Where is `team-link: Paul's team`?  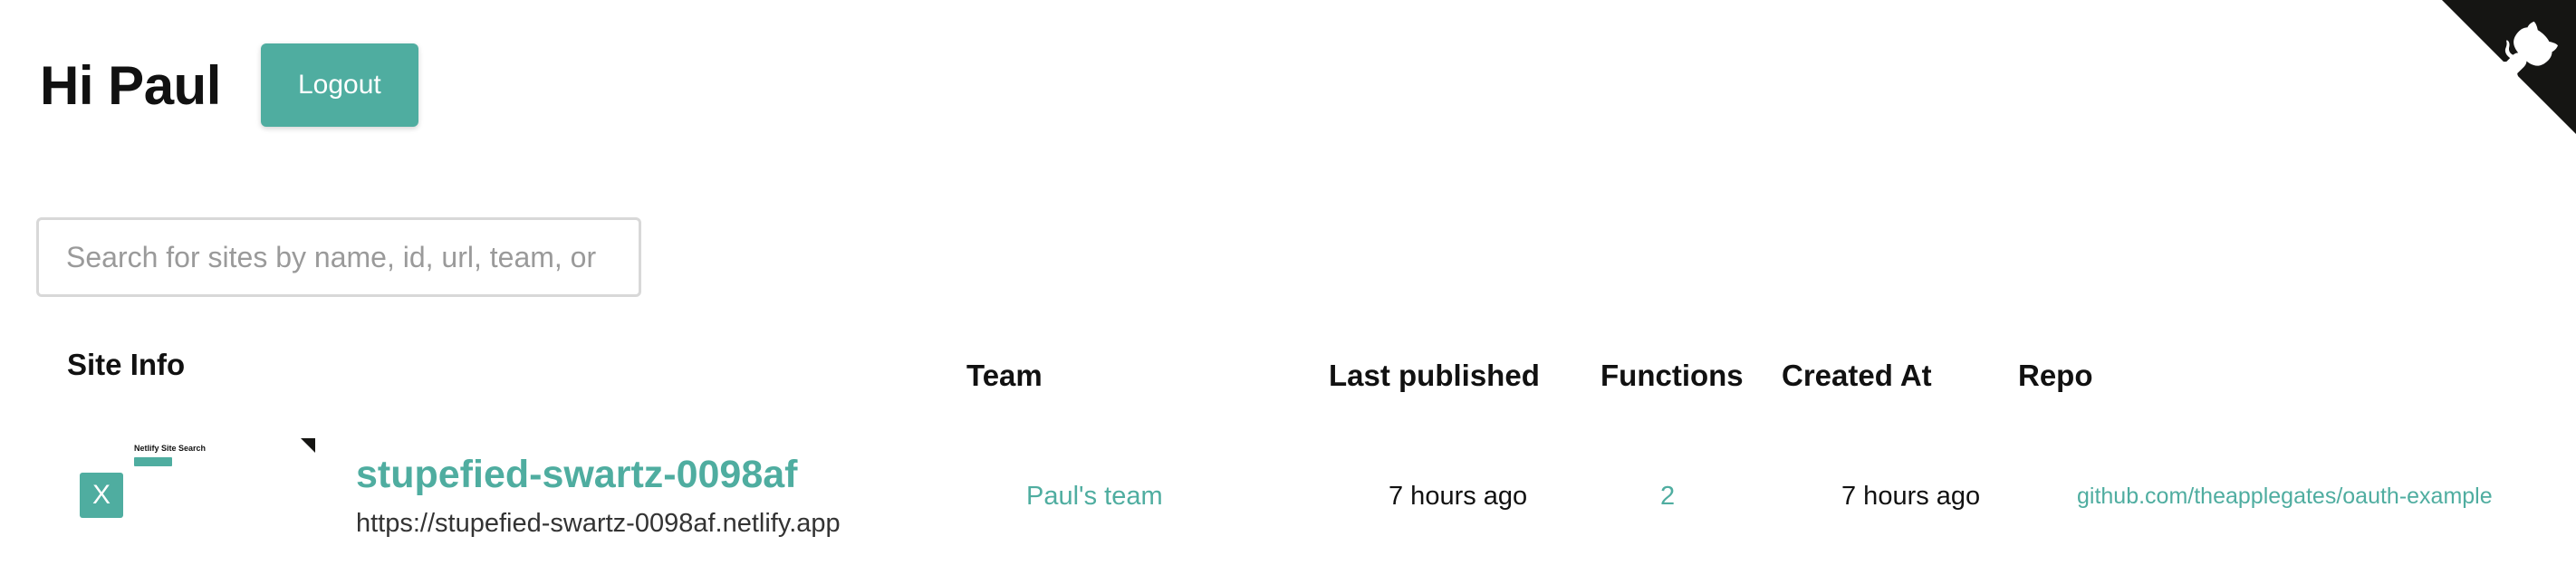 team-link: Paul's team is located at coordinates (1094, 497).